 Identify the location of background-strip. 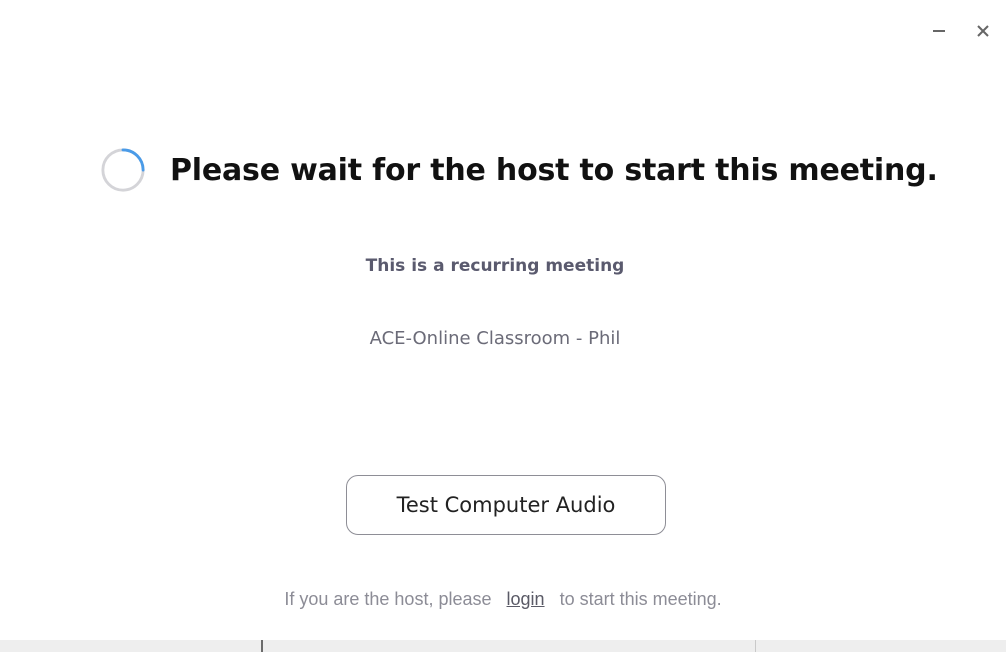
(503, 646).